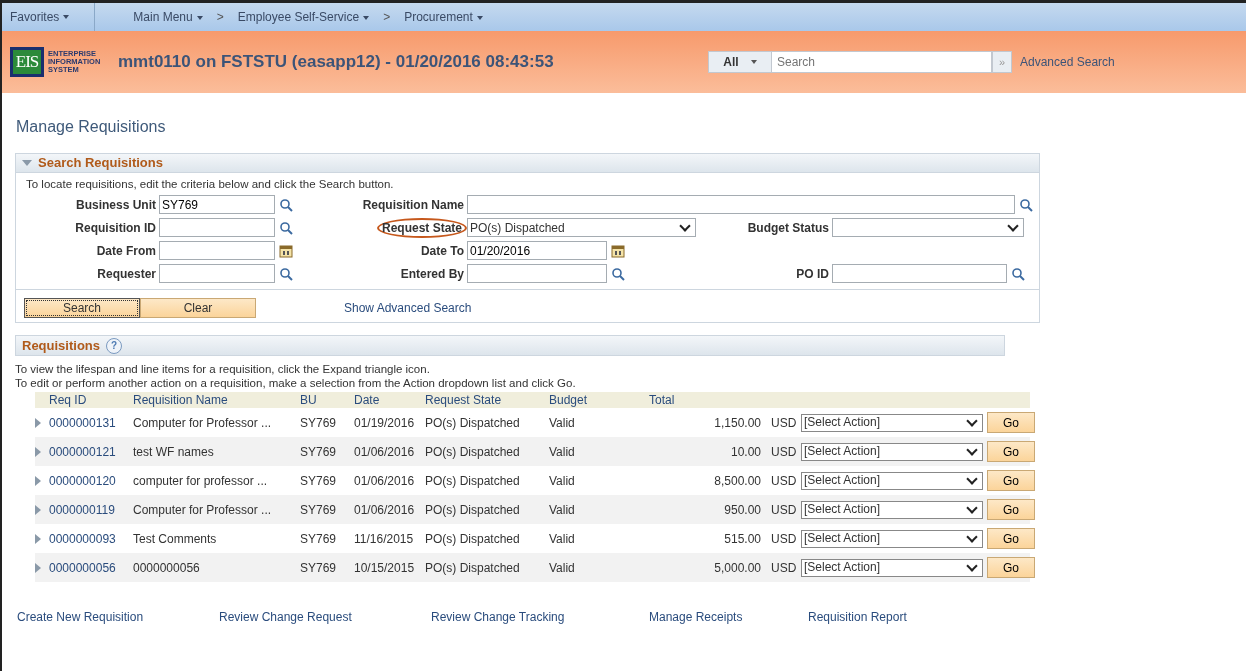 This screenshot has width=1246, height=671. What do you see at coordinates (662, 400) in the screenshot?
I see `column-header: Total` at bounding box center [662, 400].